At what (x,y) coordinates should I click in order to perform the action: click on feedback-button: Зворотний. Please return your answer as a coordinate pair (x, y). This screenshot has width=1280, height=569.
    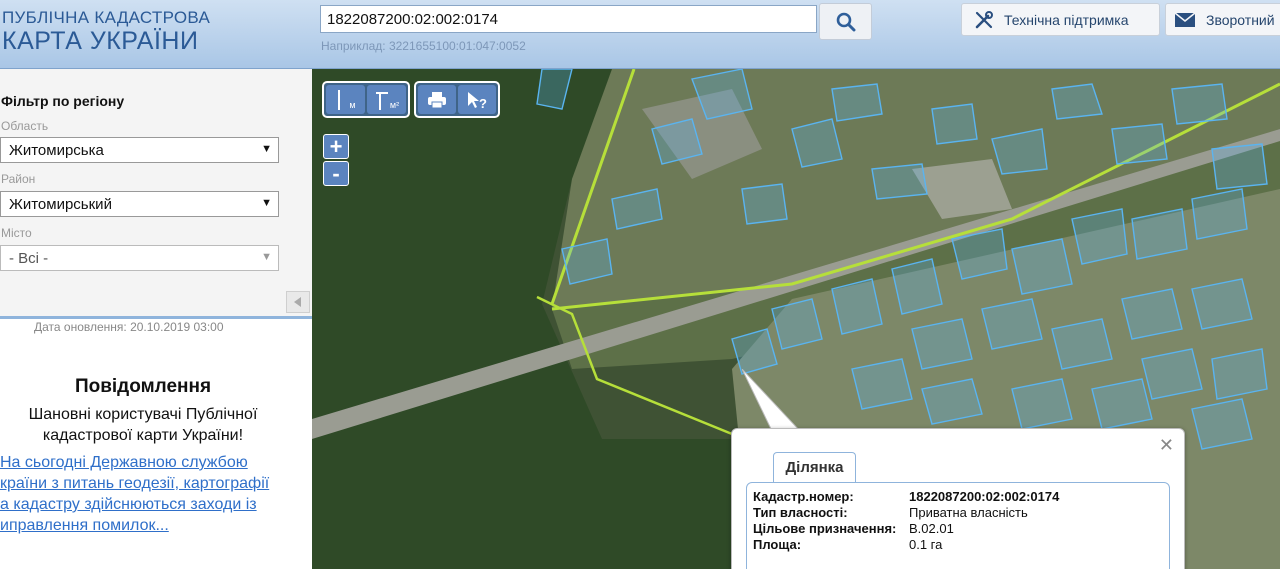
    Looking at the image, I should click on (1222, 19).